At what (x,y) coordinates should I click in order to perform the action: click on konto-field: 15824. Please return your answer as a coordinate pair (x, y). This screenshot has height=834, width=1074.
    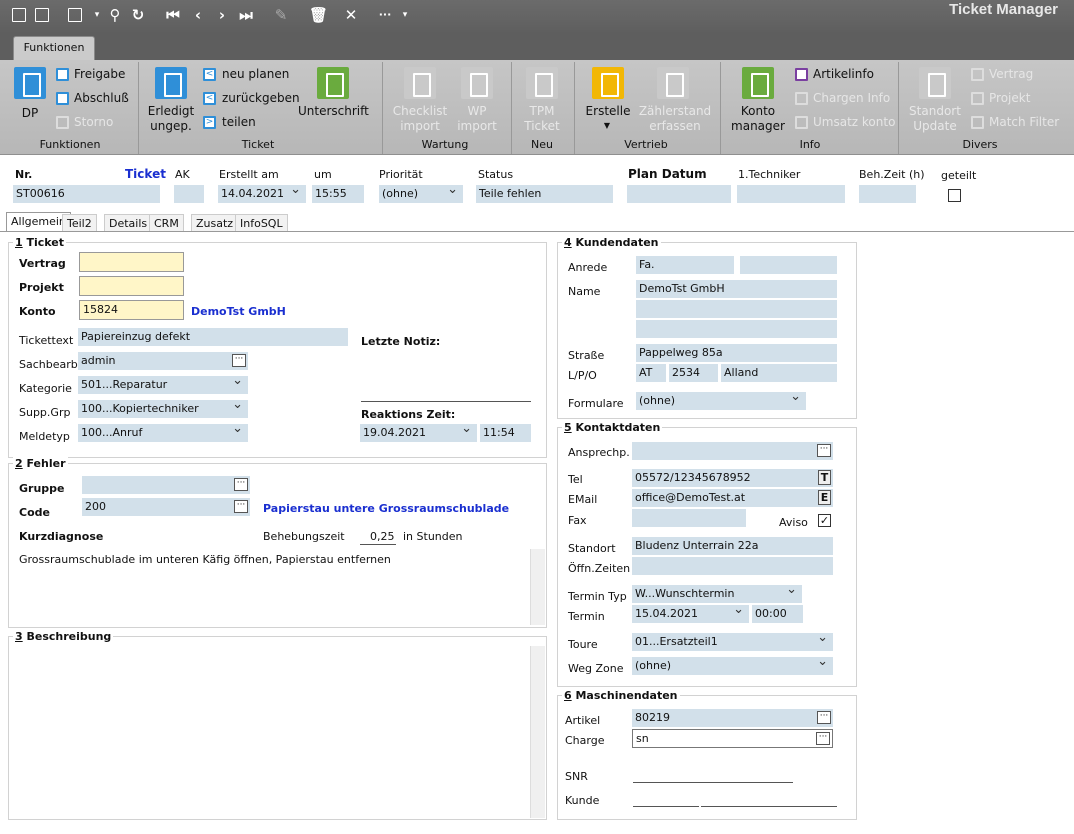
    Looking at the image, I should click on (131, 310).